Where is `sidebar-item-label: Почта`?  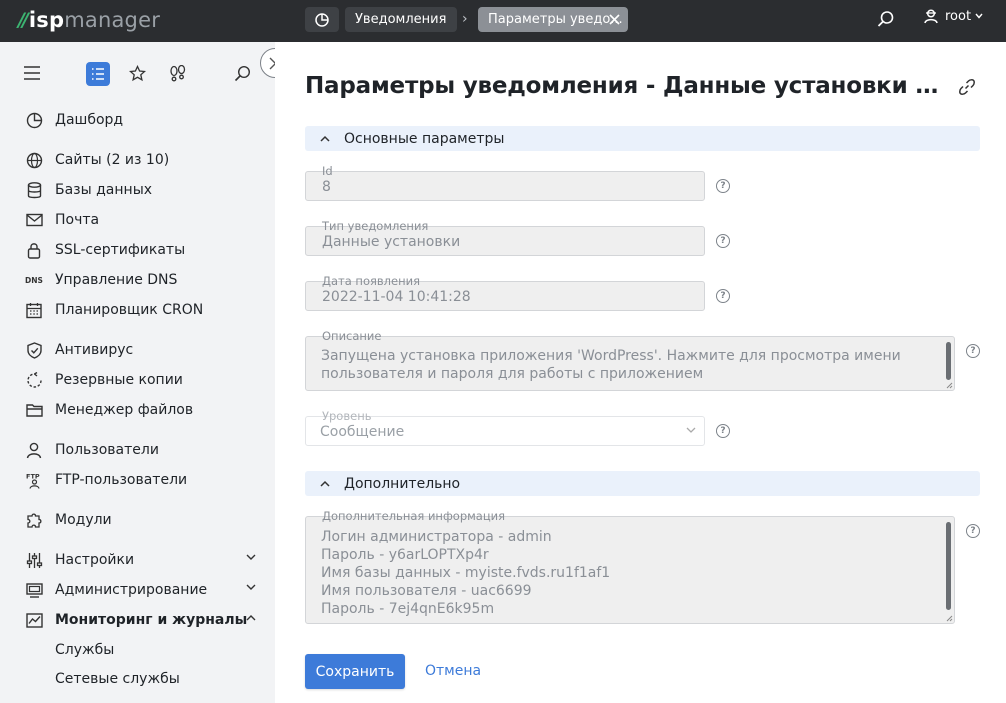
sidebar-item-label: Почта is located at coordinates (77, 220).